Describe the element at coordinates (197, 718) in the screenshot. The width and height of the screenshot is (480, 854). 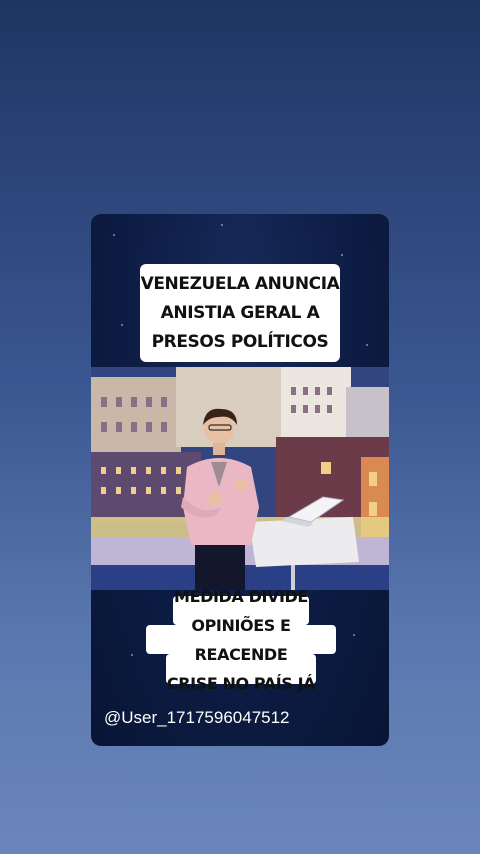
I see `username-label: @User_1717596047512` at that location.